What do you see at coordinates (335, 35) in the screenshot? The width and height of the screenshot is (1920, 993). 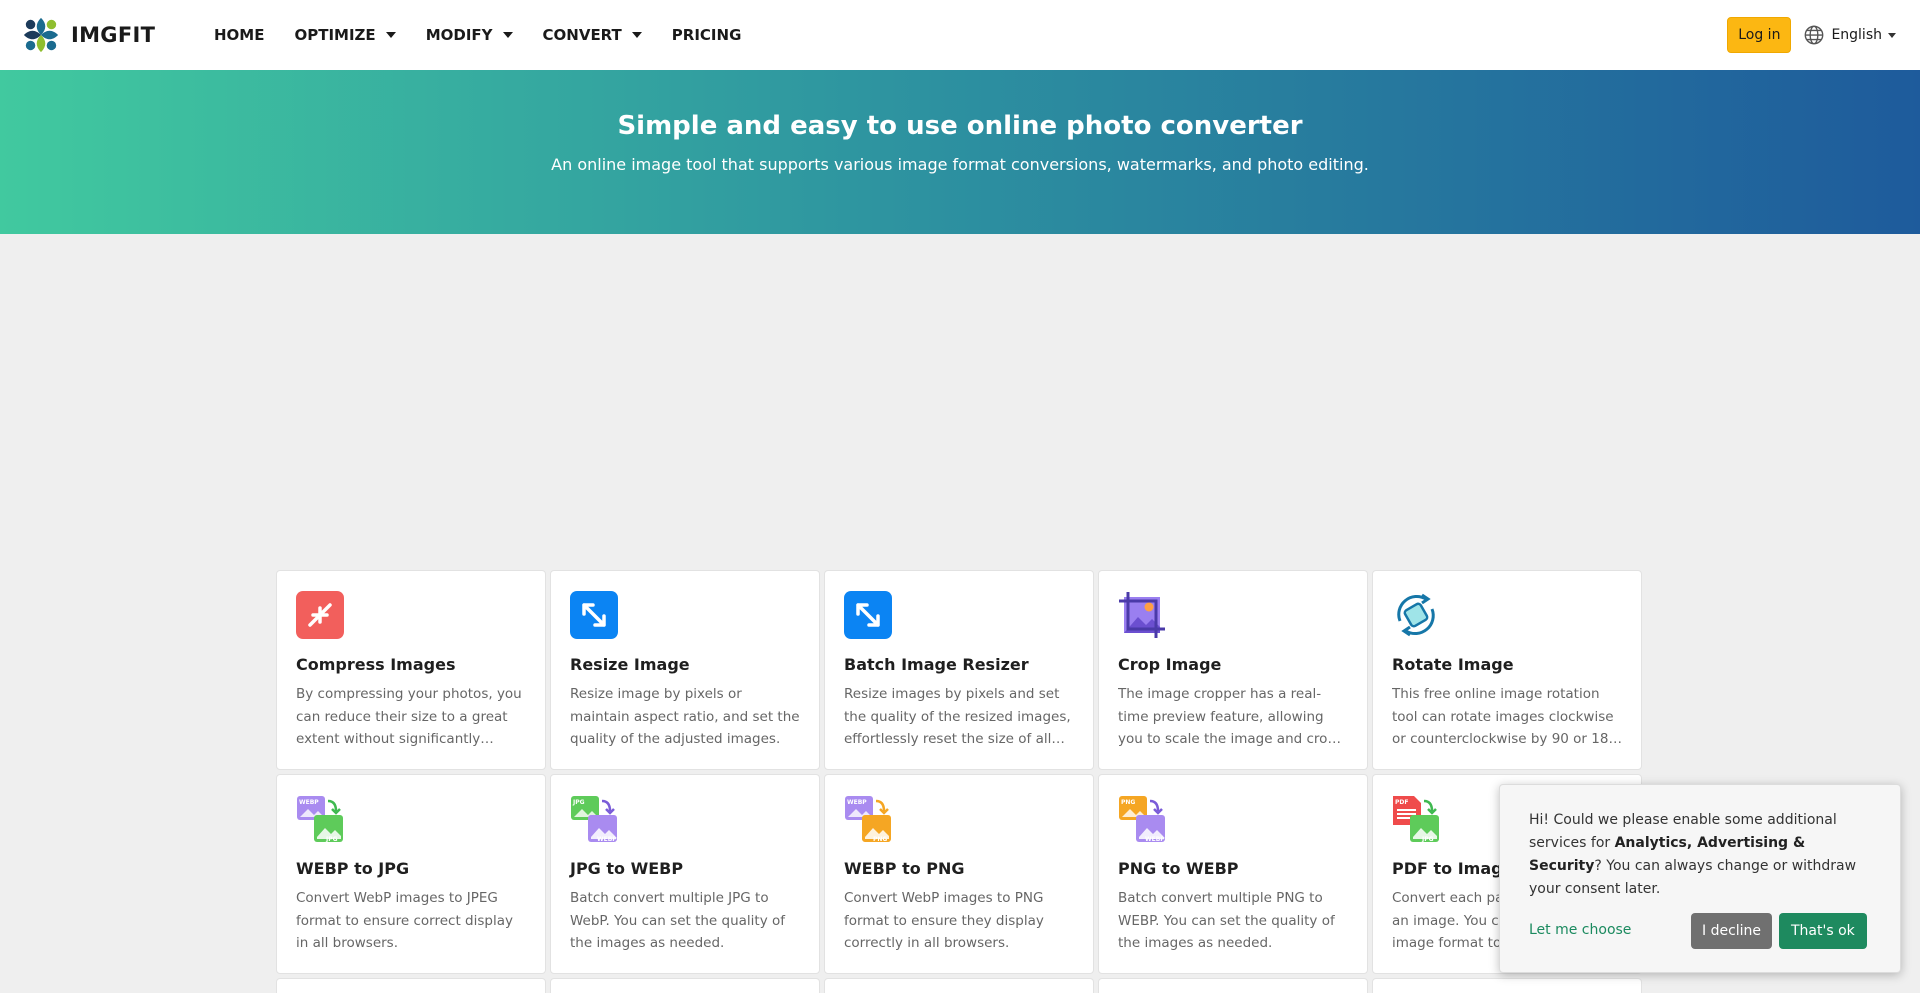 I see `nav-optimize-label: OPTIMIZE` at bounding box center [335, 35].